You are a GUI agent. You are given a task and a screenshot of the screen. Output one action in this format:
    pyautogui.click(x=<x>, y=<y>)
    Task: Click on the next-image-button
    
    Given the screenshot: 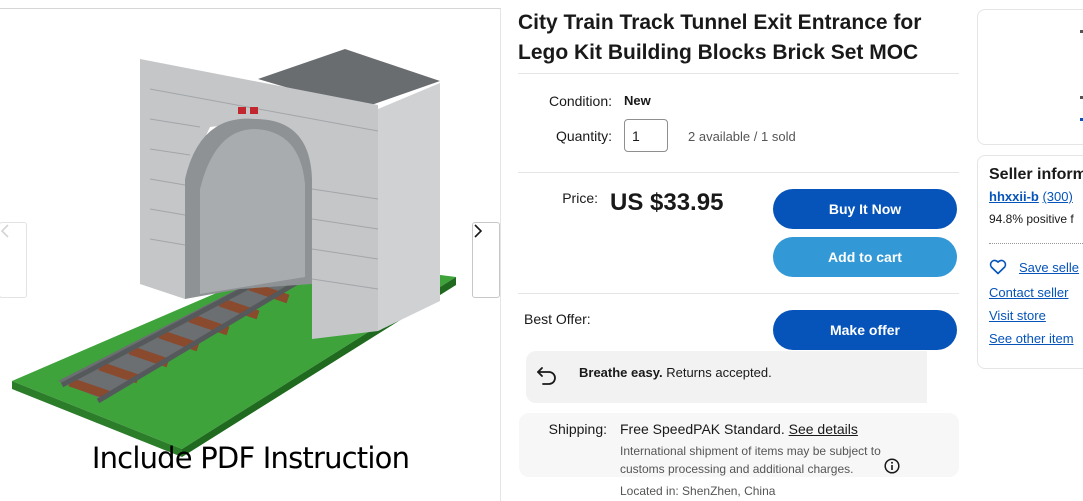 What is the action you would take?
    pyautogui.click(x=486, y=260)
    